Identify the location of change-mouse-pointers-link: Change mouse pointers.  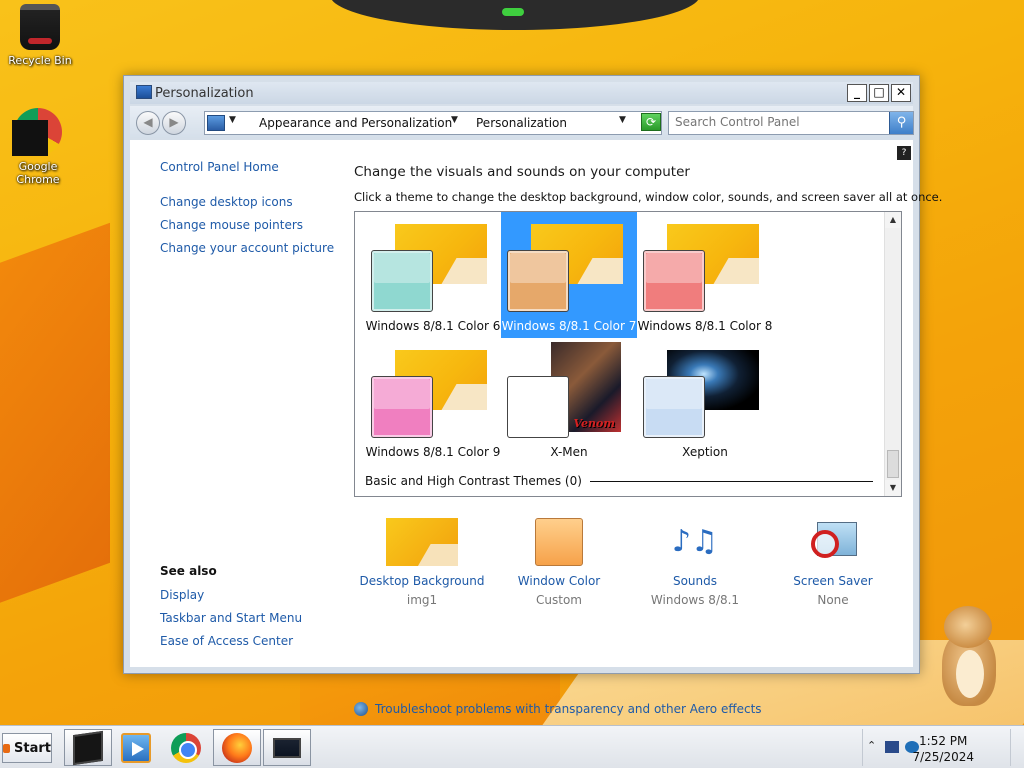
(231, 225).